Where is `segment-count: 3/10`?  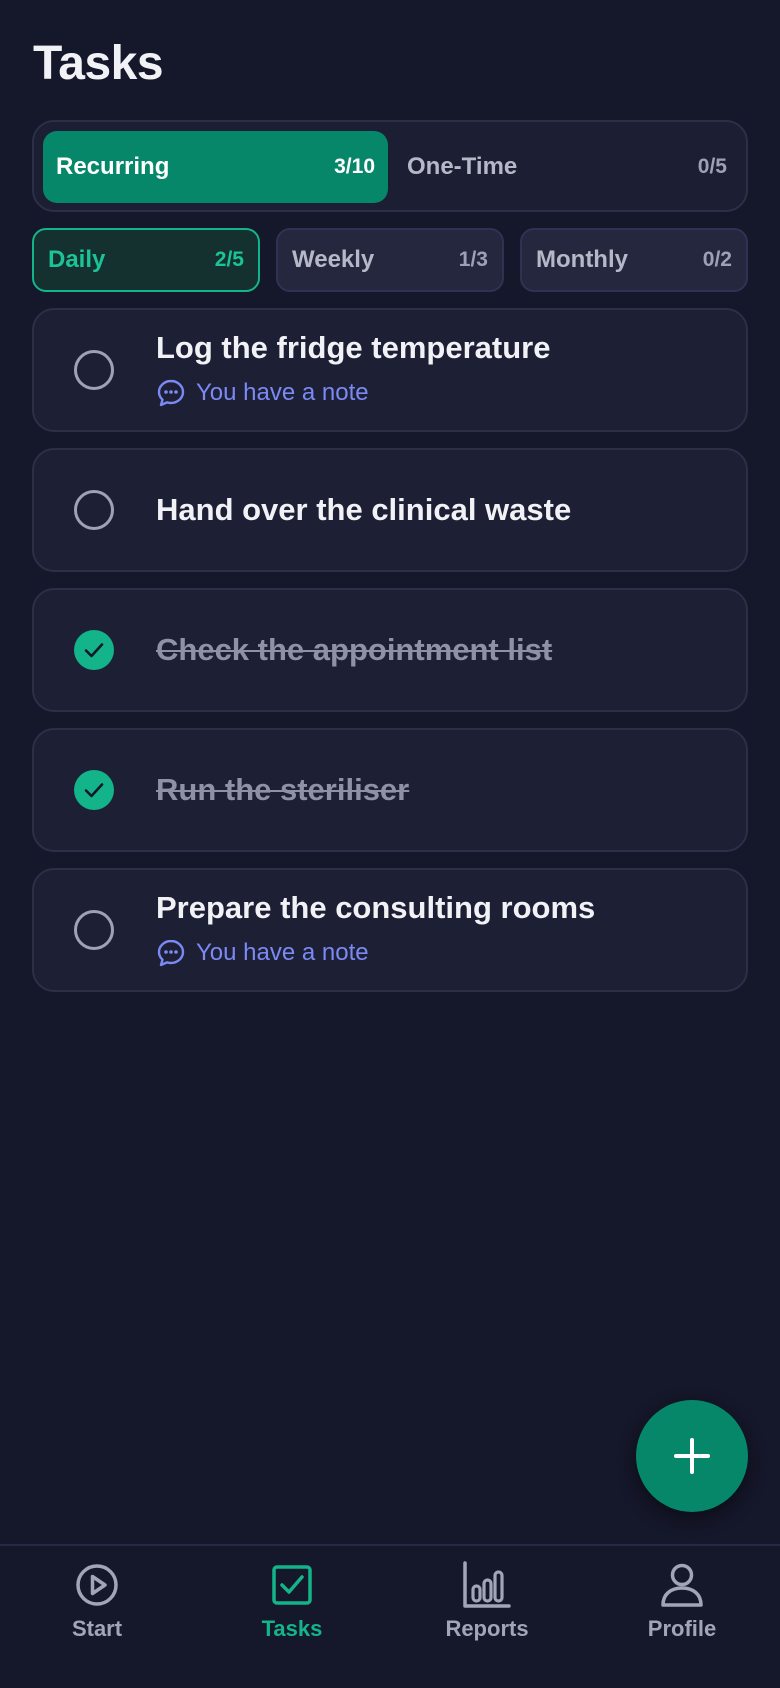 segment-count: 3/10 is located at coordinates (354, 166).